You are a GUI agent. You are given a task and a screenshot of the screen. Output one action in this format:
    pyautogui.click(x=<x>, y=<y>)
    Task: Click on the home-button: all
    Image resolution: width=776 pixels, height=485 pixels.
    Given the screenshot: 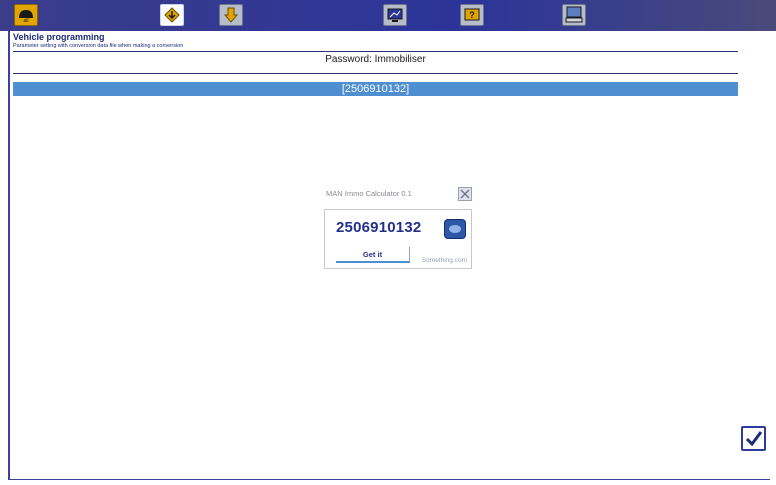 What is the action you would take?
    pyautogui.click(x=26, y=15)
    